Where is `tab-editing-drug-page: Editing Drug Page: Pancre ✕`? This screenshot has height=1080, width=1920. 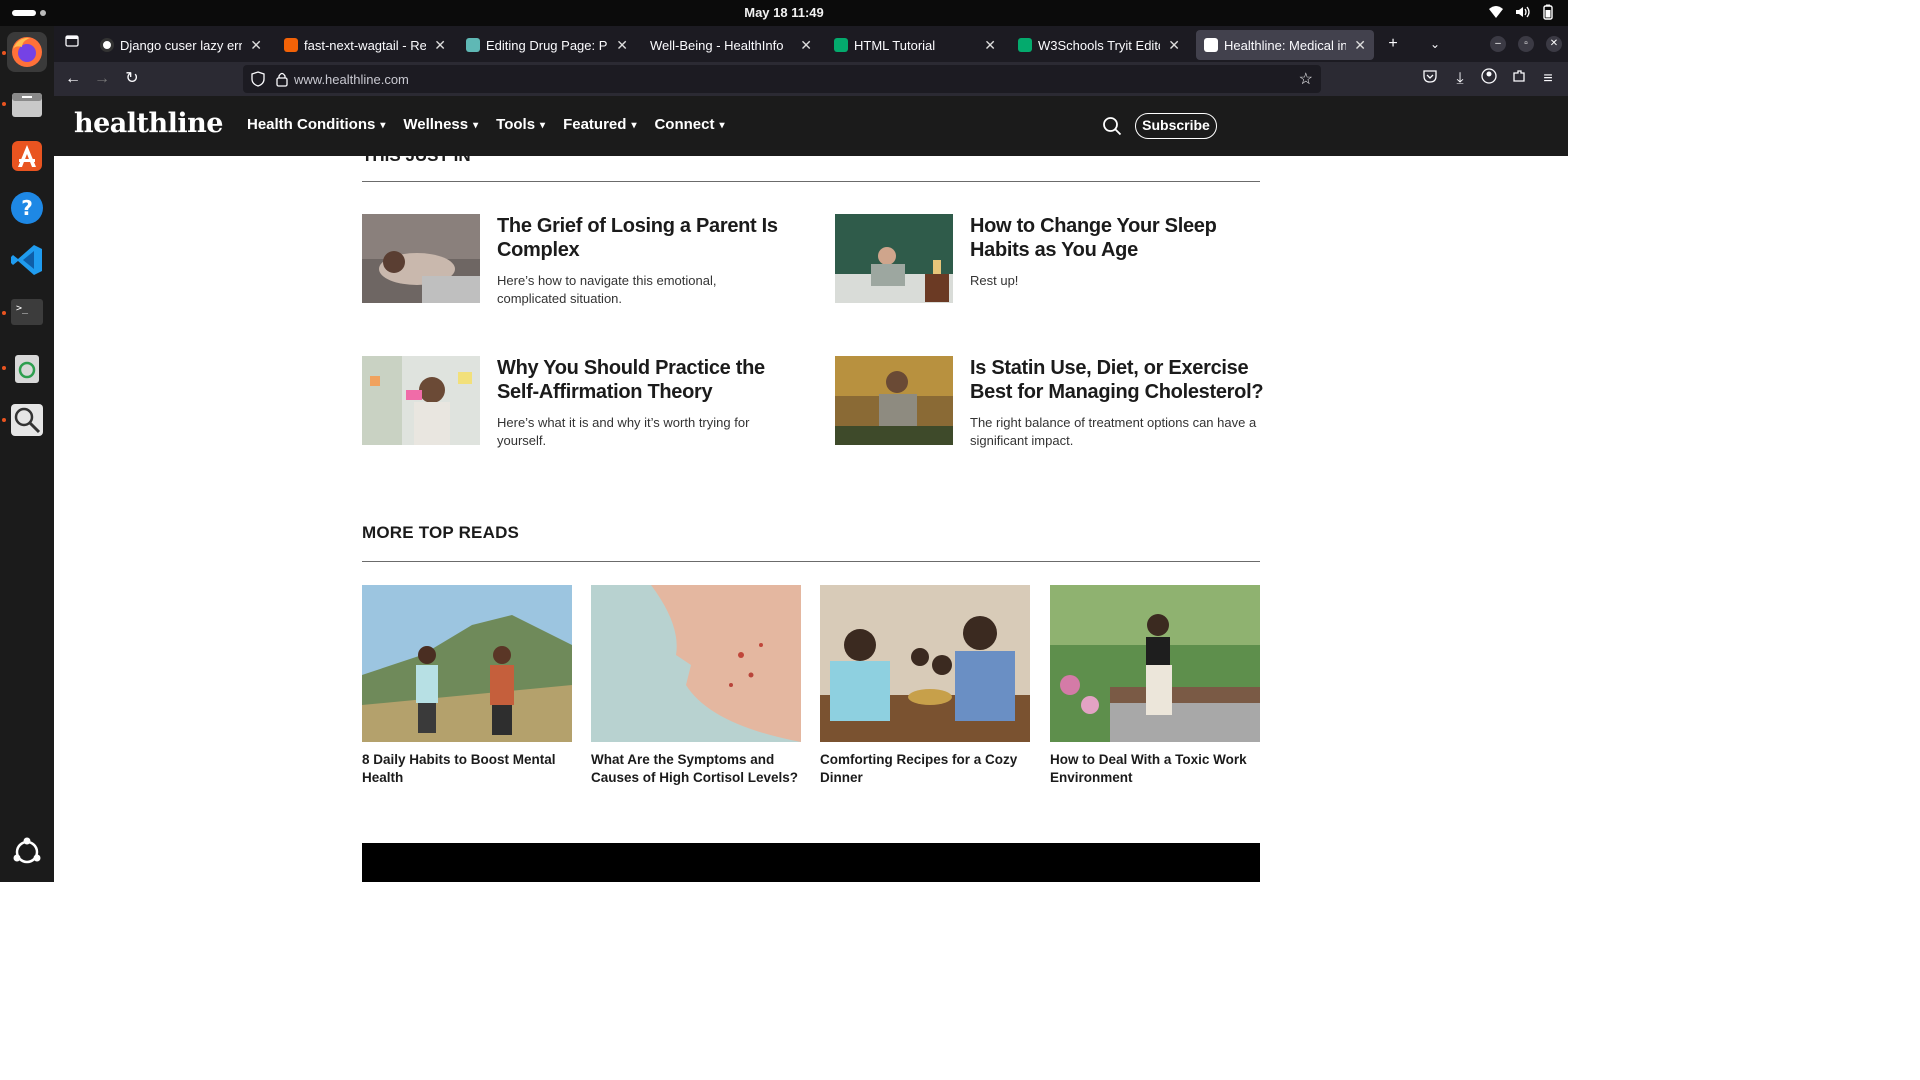
tab-editing-drug-page: Editing Drug Page: Pancre ✕ is located at coordinates (547, 45).